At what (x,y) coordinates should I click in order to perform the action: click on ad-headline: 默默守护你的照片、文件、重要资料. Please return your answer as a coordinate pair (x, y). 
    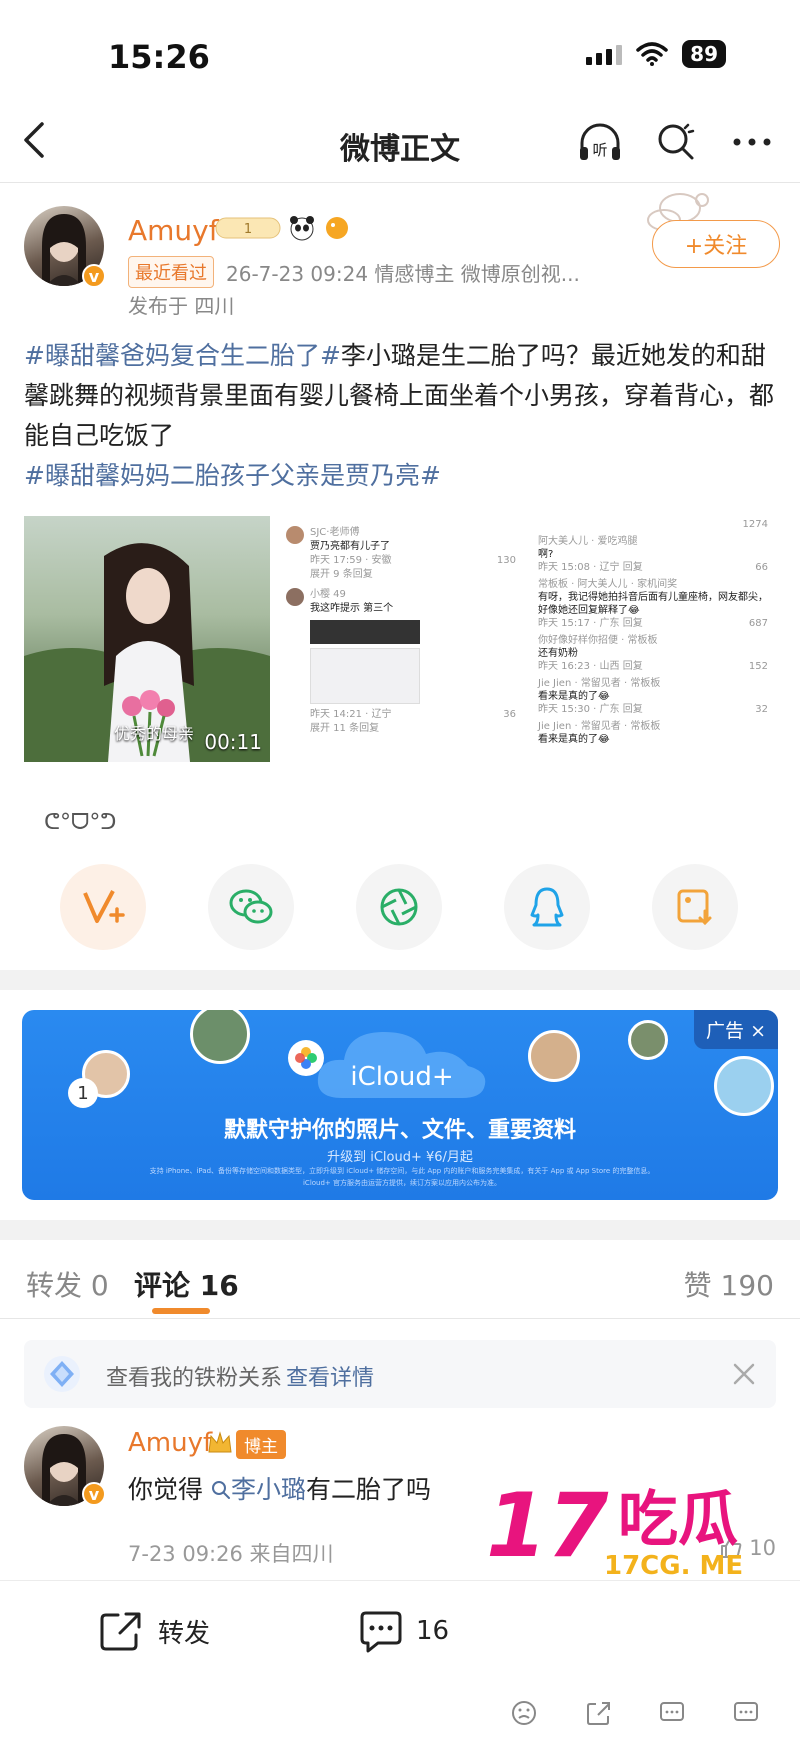
    Looking at the image, I should click on (399, 1130).